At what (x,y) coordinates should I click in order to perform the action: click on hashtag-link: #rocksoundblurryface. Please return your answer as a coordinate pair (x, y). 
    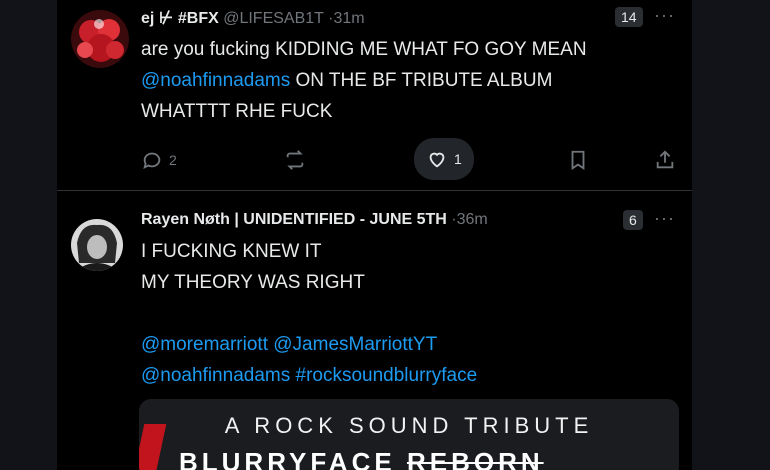
    Looking at the image, I should click on (387, 375).